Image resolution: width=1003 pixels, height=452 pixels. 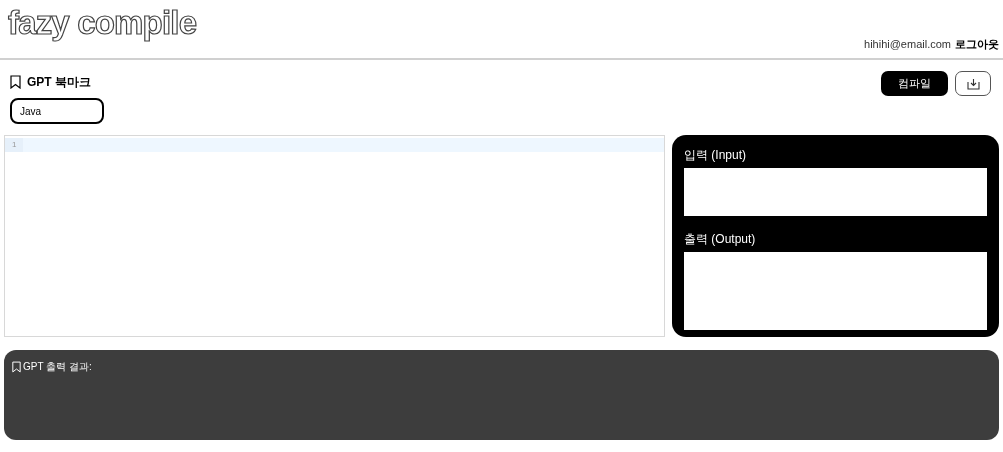 I want to click on input-label: 입력 (Input), so click(x=715, y=155).